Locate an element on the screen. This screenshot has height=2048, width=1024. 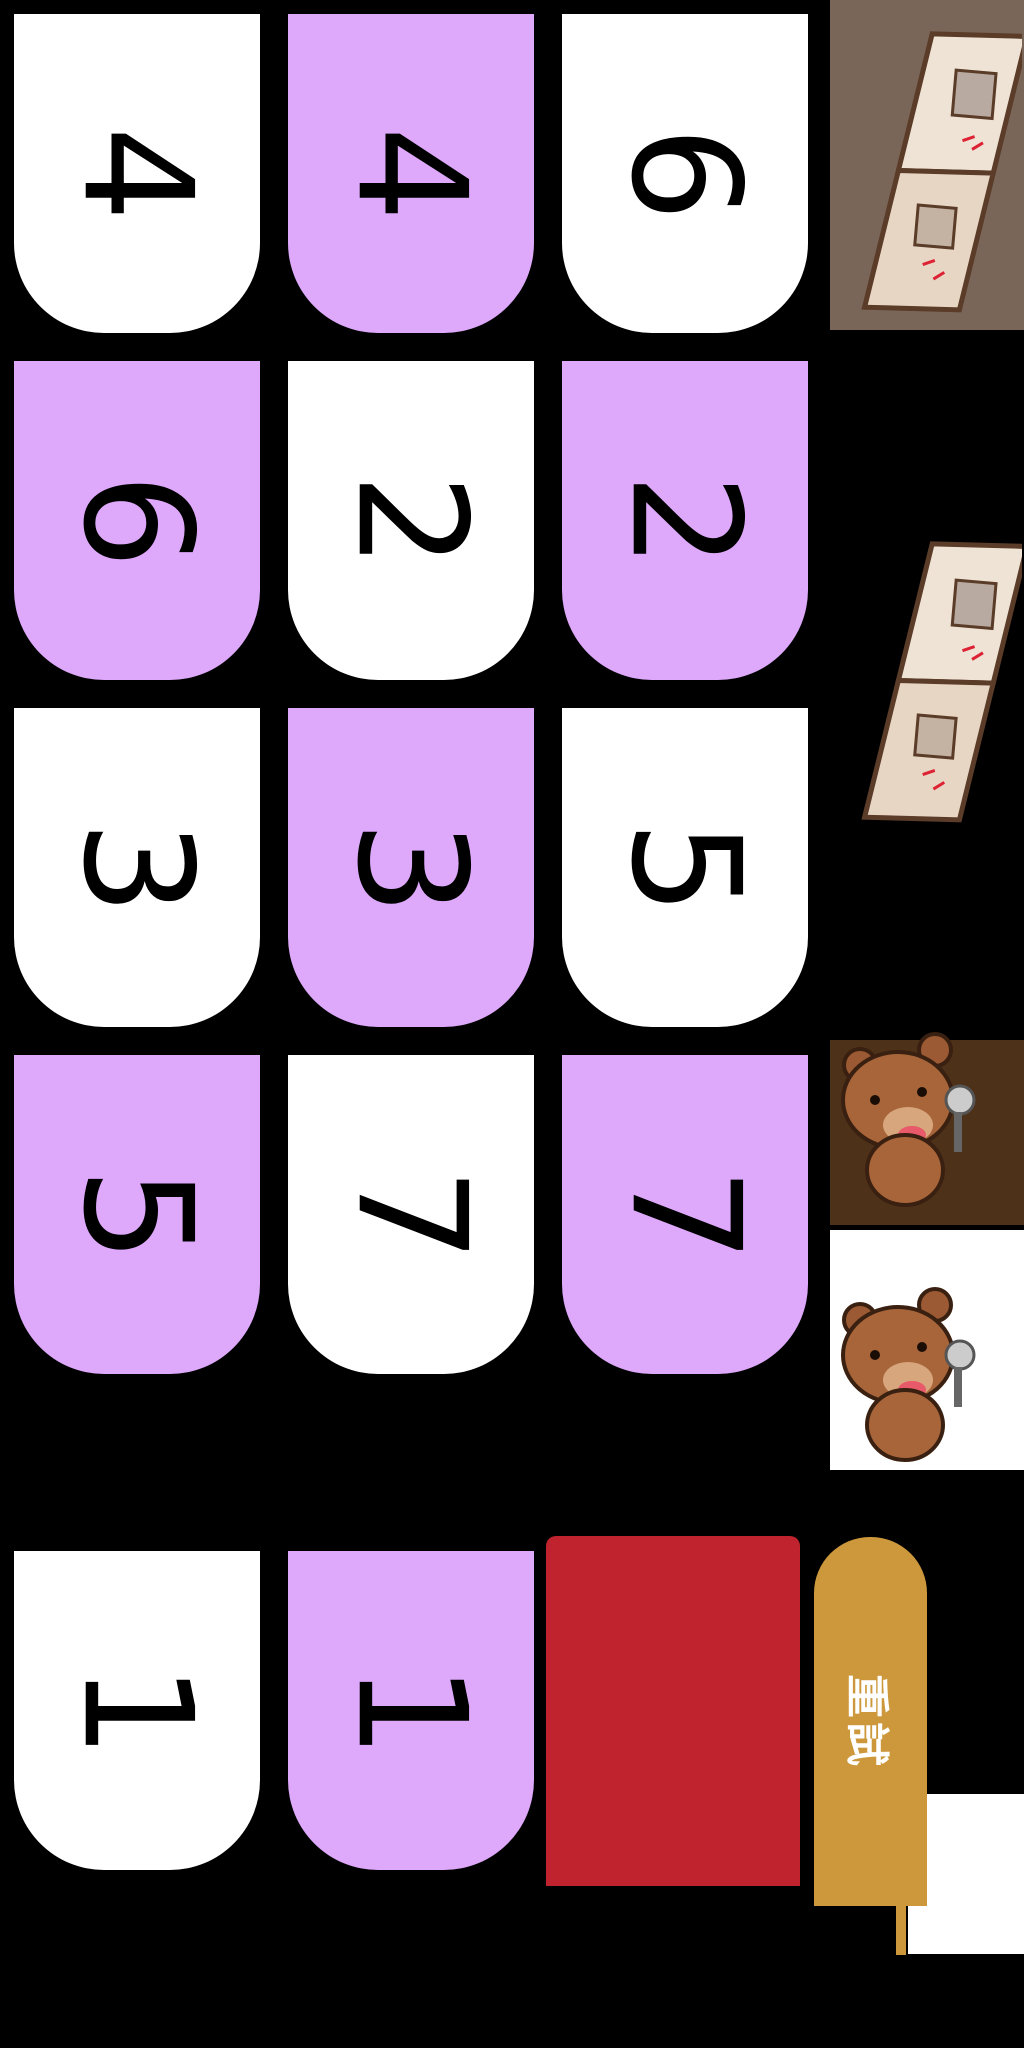
card-1-white: 1 is located at coordinates (137, 1710).